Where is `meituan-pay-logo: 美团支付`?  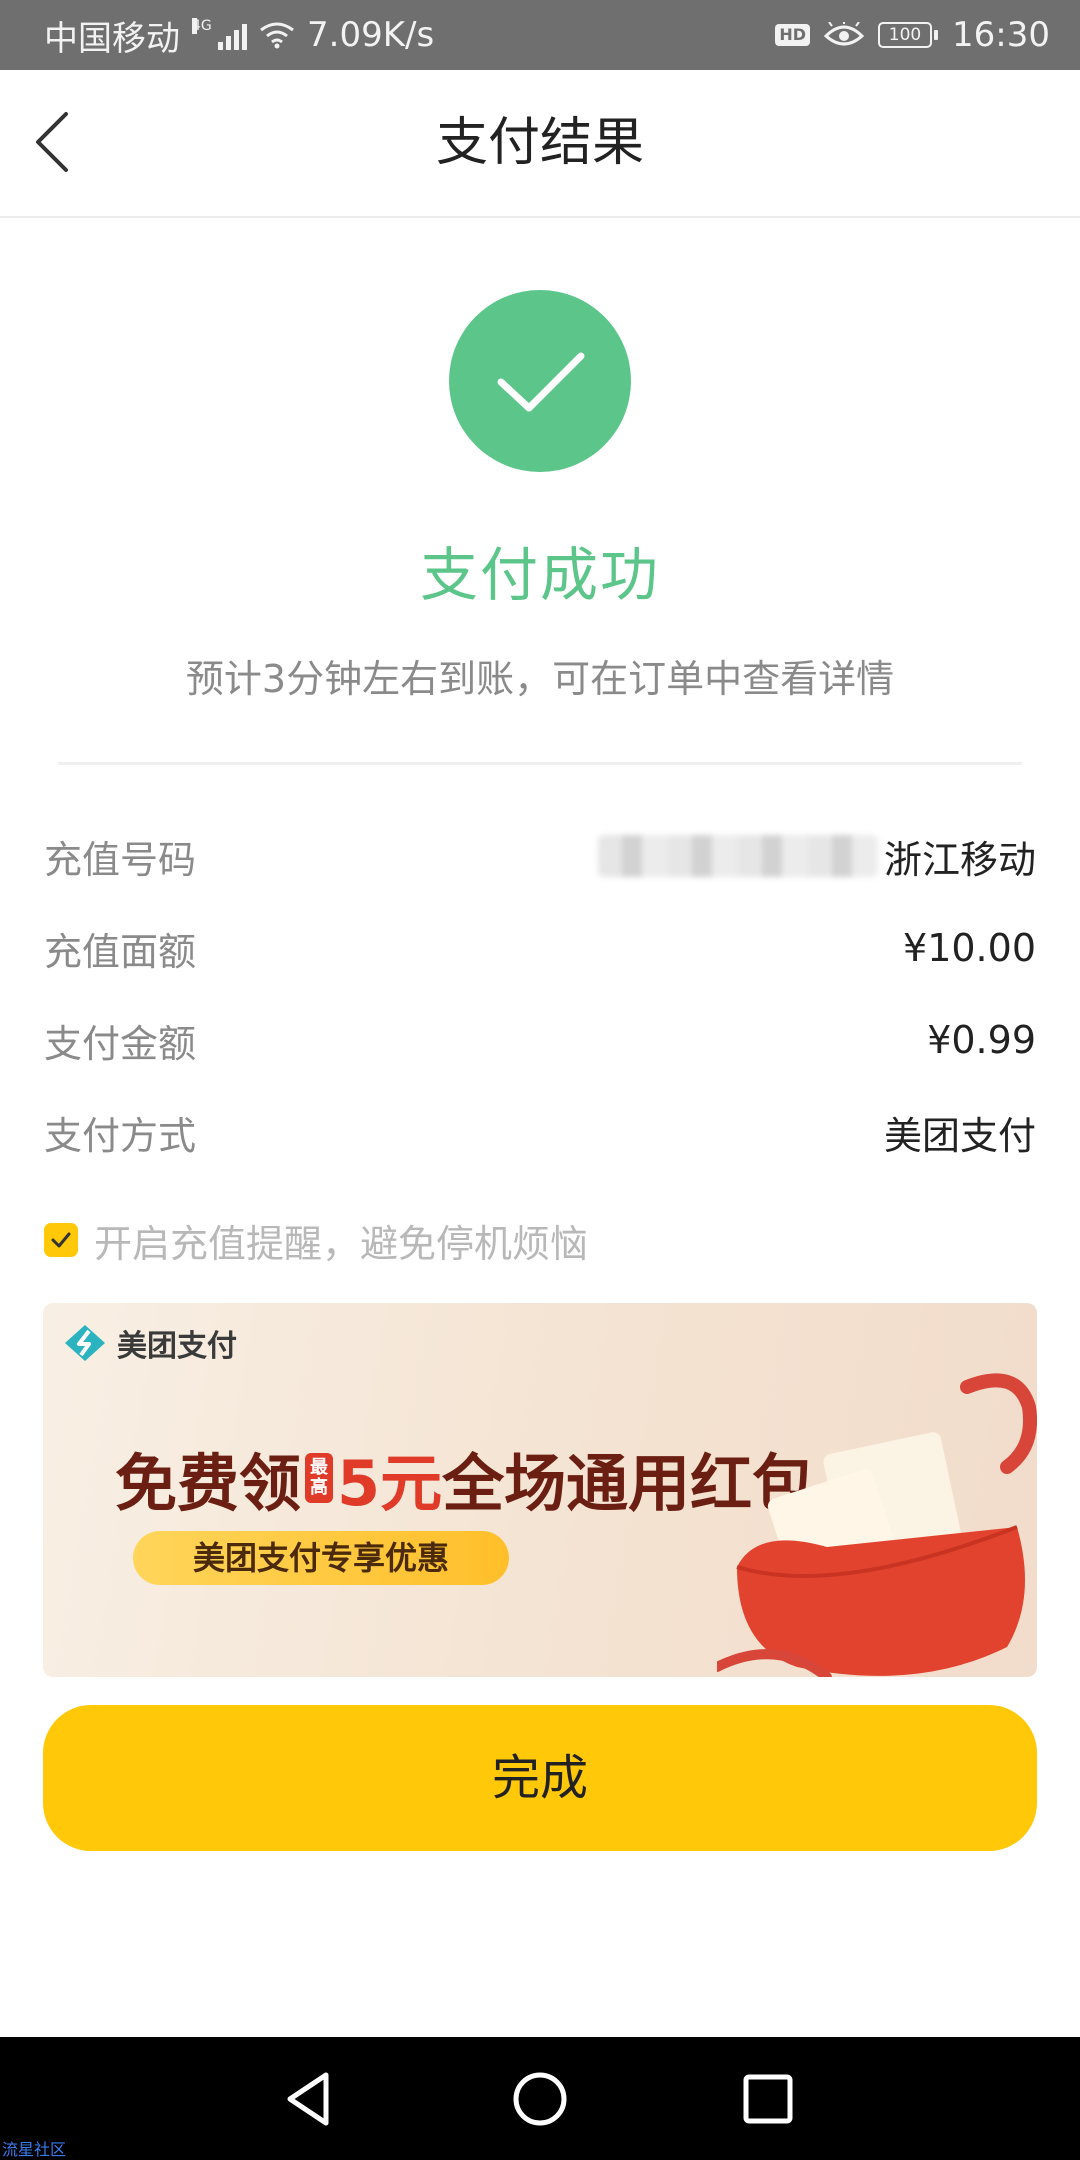
meituan-pay-logo: 美团支付 is located at coordinates (150, 1343).